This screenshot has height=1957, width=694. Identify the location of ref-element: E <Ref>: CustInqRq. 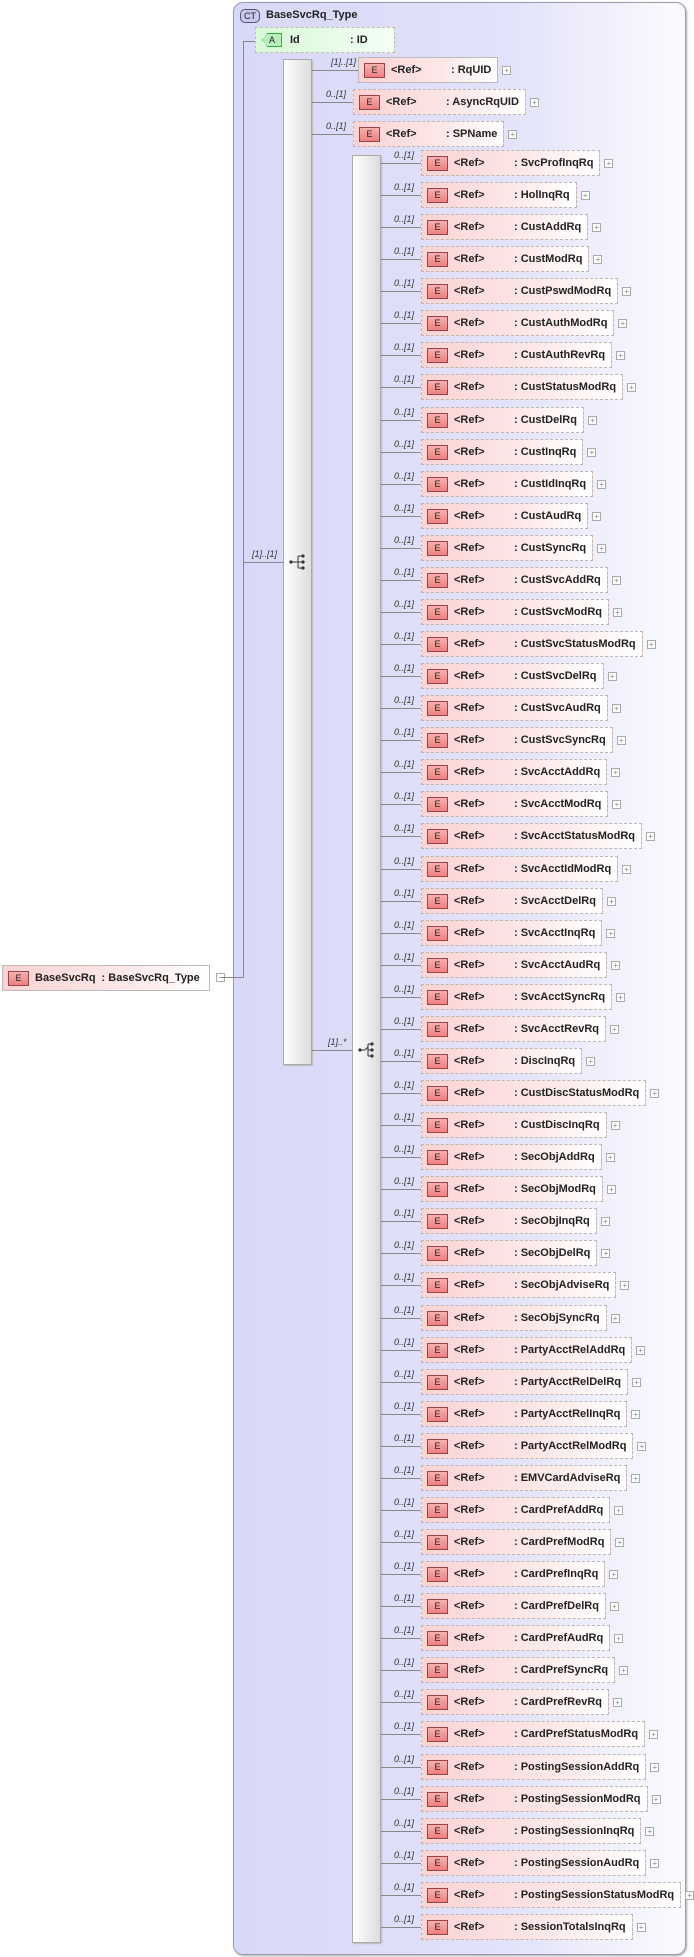
(502, 452).